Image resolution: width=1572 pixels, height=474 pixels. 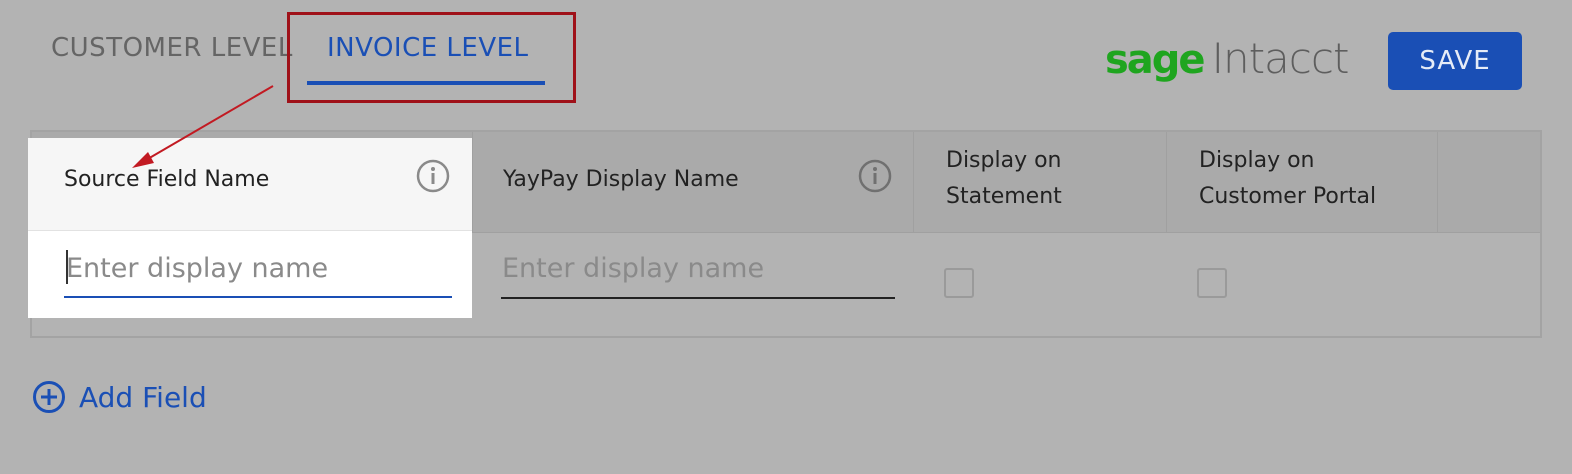 I want to click on sage-intacct-logo: sage Intacct, so click(x=1227, y=62).